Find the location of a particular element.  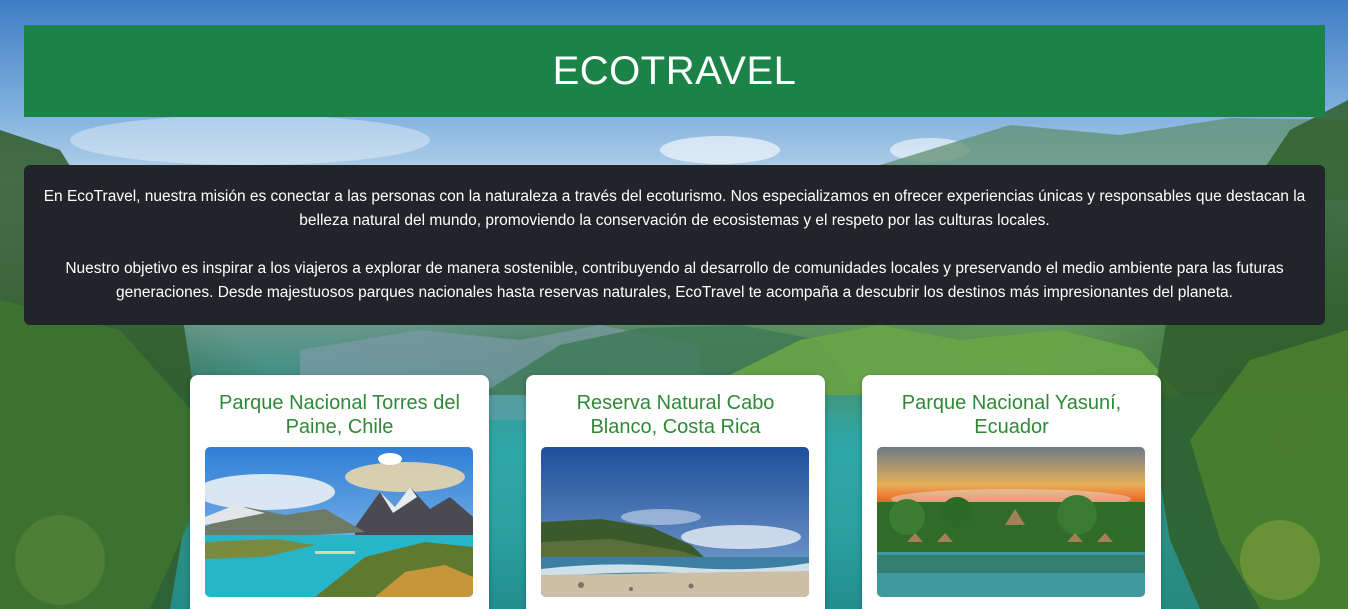

destination-title: Parque Nacional Yasuní, Ecuador is located at coordinates (1011, 419).